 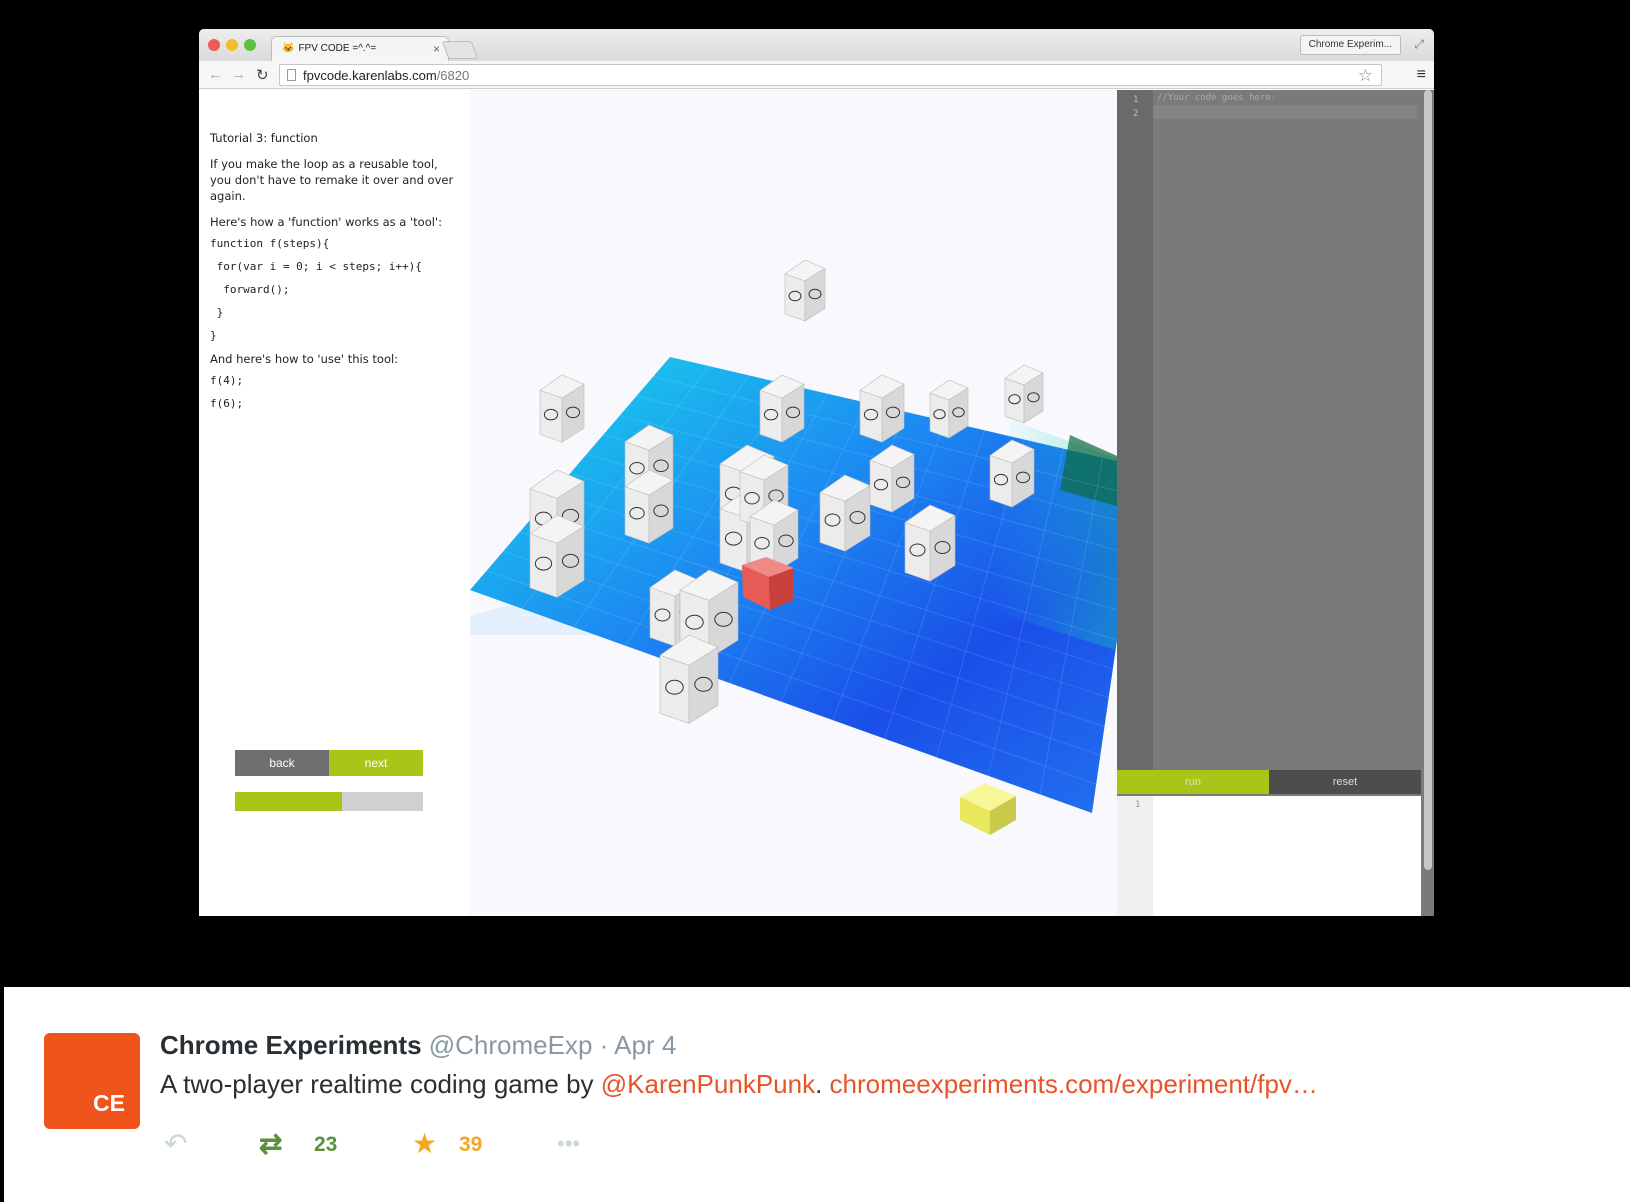 I want to click on tweet-actions: ↶ ⇄ 23 ★ 39 •••, so click(x=414, y=1144).